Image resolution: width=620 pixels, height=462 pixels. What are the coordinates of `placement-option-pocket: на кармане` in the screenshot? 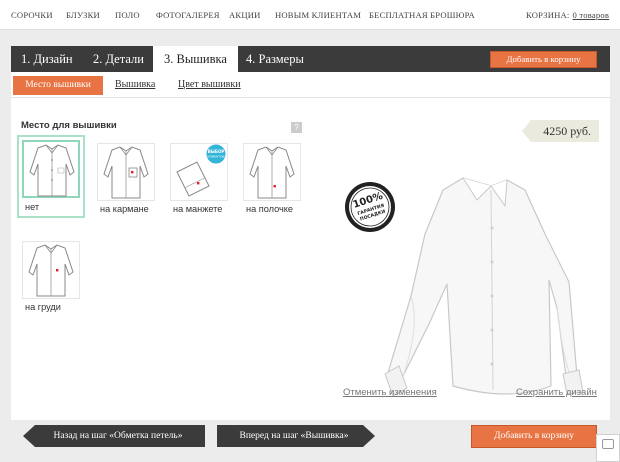 It's located at (126, 179).